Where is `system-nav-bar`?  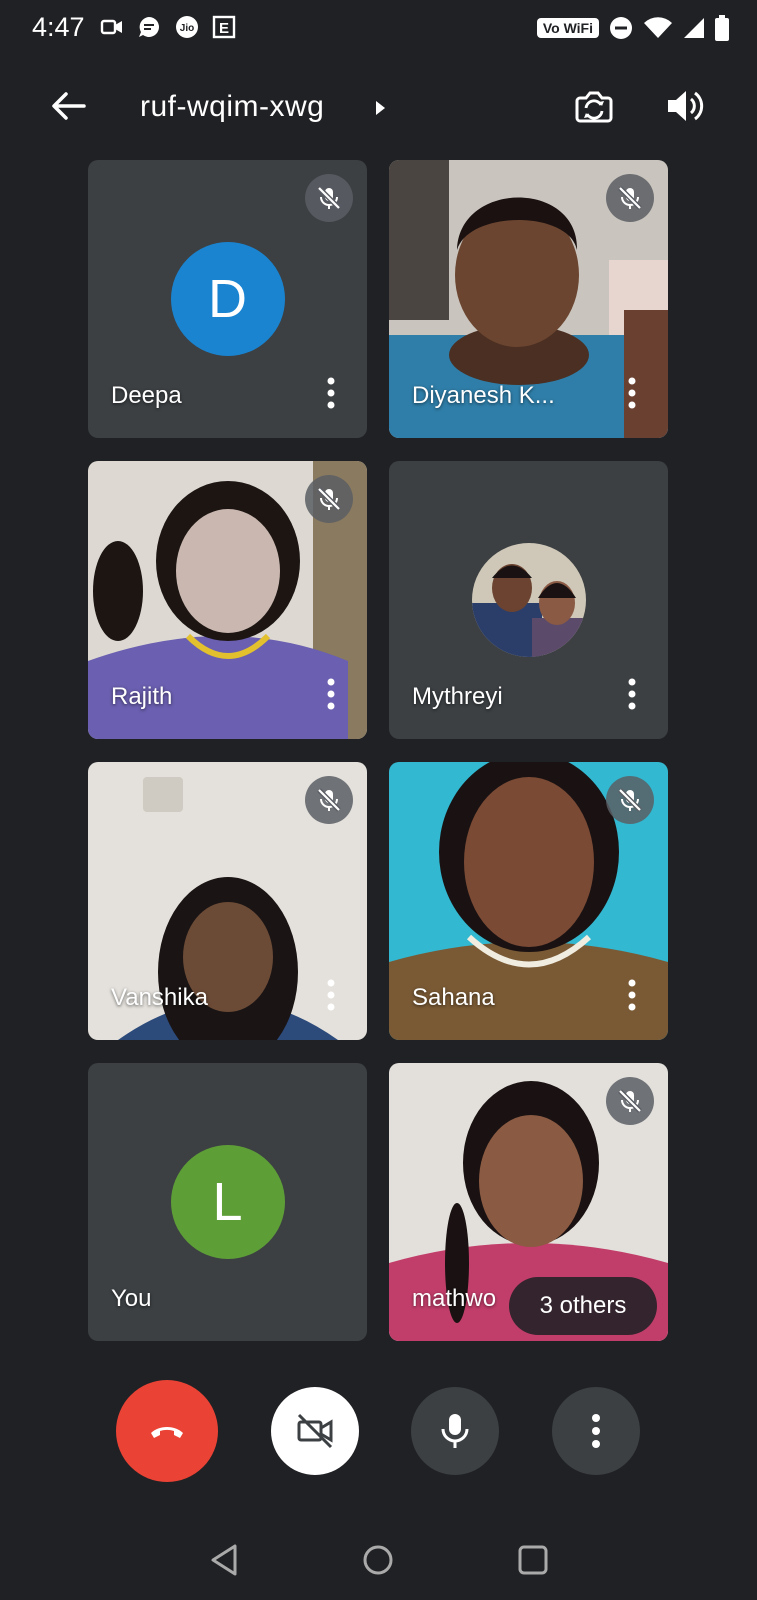
system-nav-bar is located at coordinates (378, 1565).